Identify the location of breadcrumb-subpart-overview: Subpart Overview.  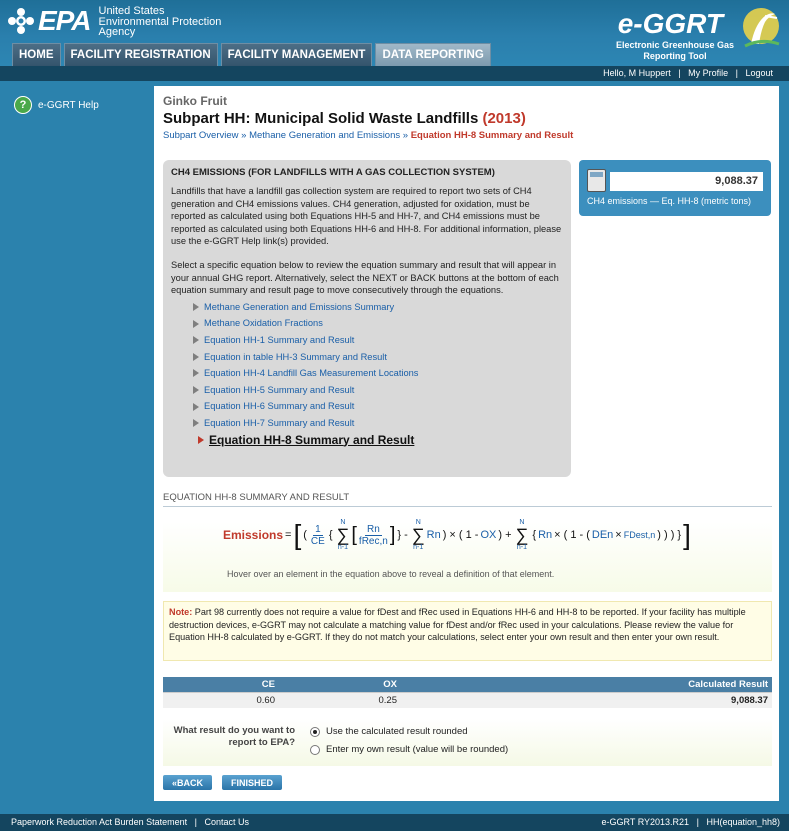
(201, 135).